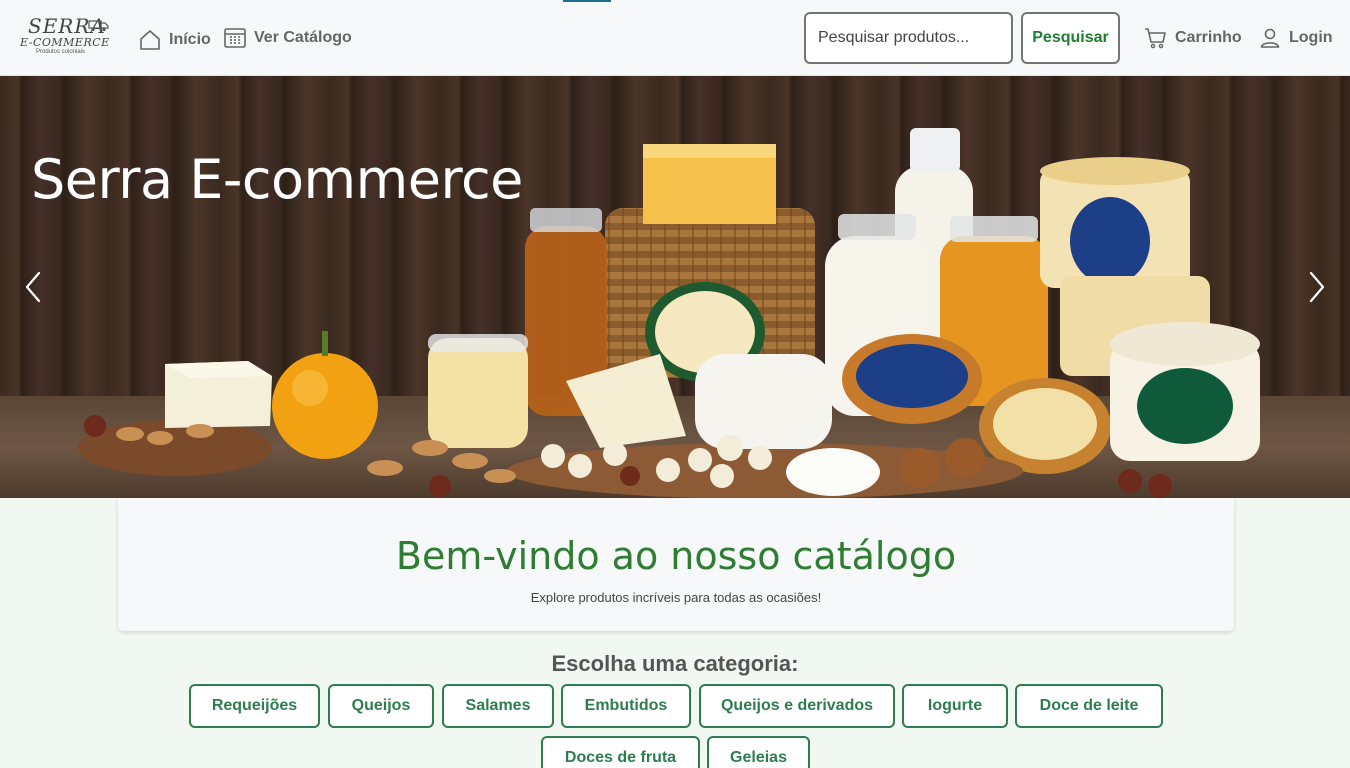 This screenshot has width=1350, height=768. I want to click on category-button: Doce de leite, so click(1089, 706).